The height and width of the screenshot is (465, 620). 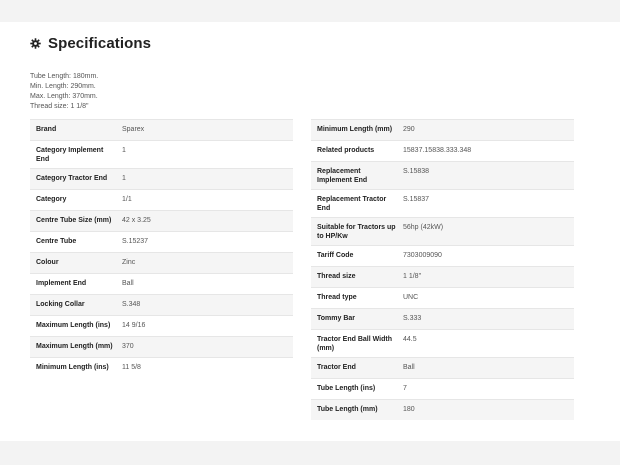 What do you see at coordinates (442, 367) in the screenshot?
I see `spec-row: Tractor End Ball` at bounding box center [442, 367].